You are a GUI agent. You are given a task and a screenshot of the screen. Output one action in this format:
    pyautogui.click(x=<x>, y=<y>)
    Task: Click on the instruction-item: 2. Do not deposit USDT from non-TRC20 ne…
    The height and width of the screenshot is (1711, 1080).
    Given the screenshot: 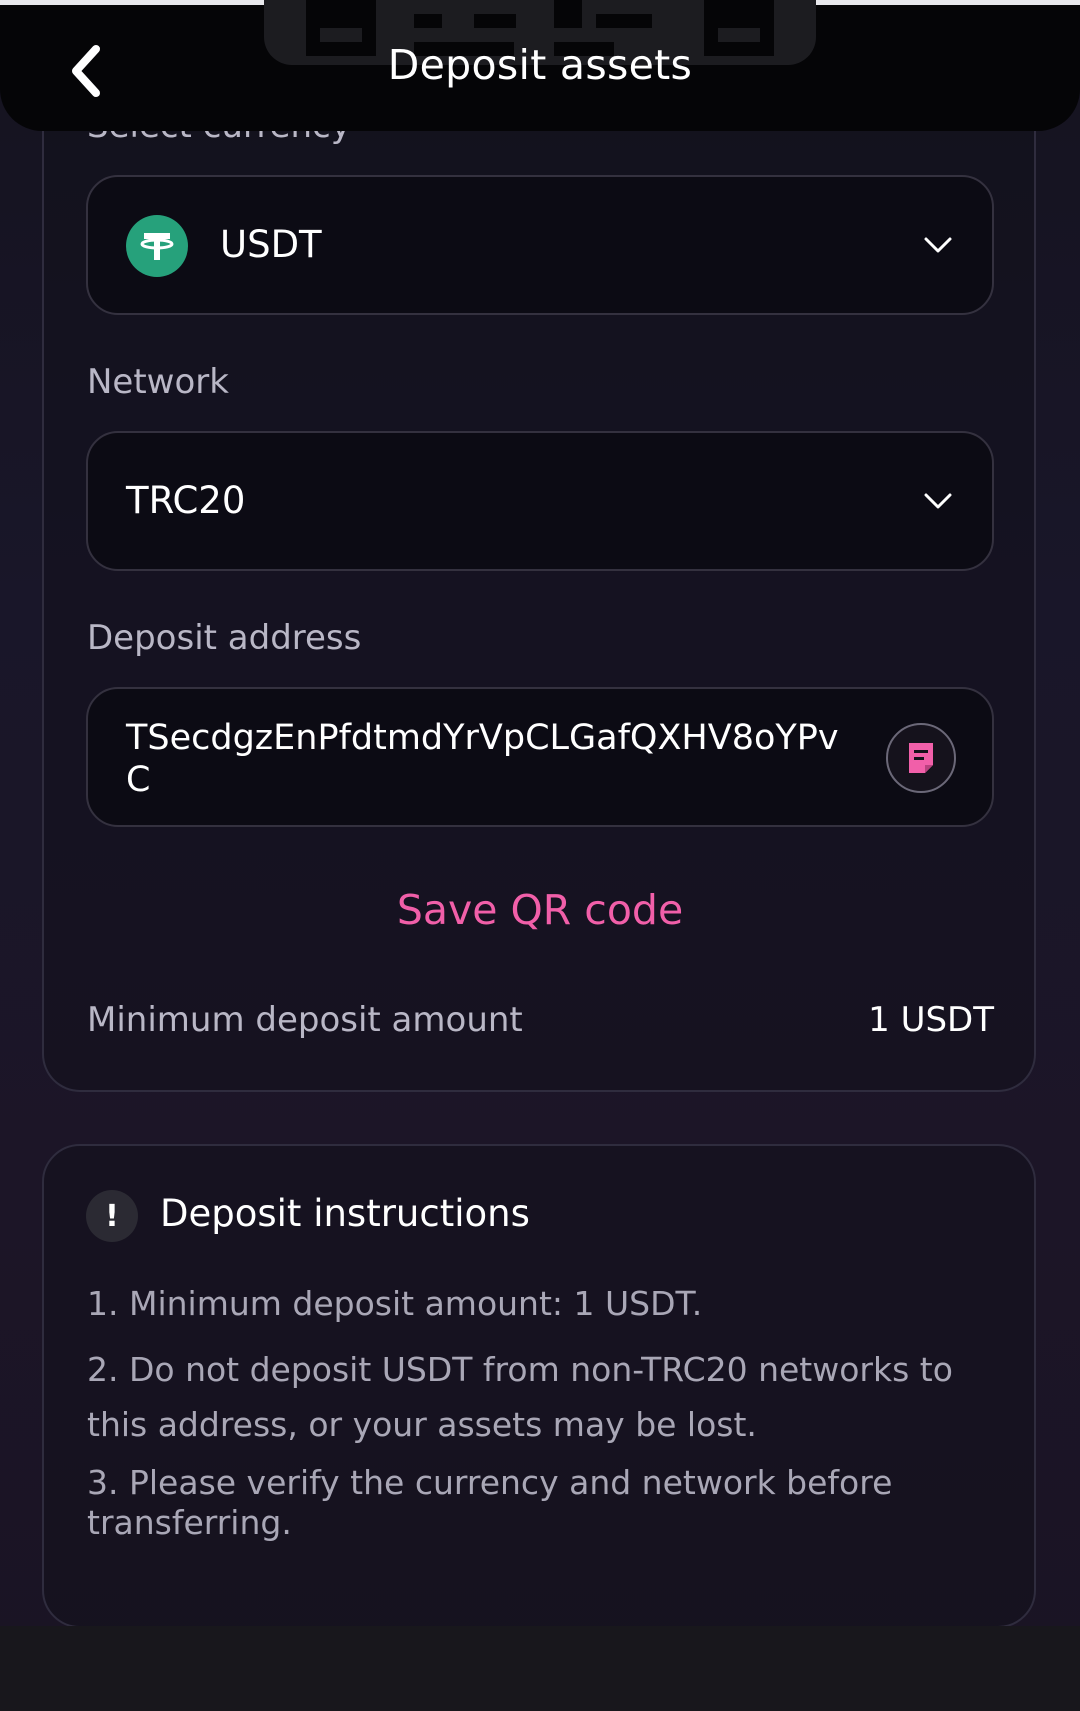 What is the action you would take?
    pyautogui.click(x=520, y=1397)
    